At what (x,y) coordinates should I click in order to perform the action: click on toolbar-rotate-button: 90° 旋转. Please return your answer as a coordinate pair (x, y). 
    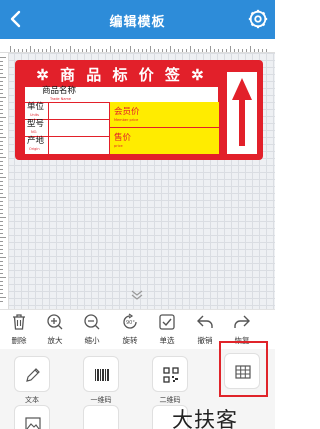
    Looking at the image, I should click on (130, 330).